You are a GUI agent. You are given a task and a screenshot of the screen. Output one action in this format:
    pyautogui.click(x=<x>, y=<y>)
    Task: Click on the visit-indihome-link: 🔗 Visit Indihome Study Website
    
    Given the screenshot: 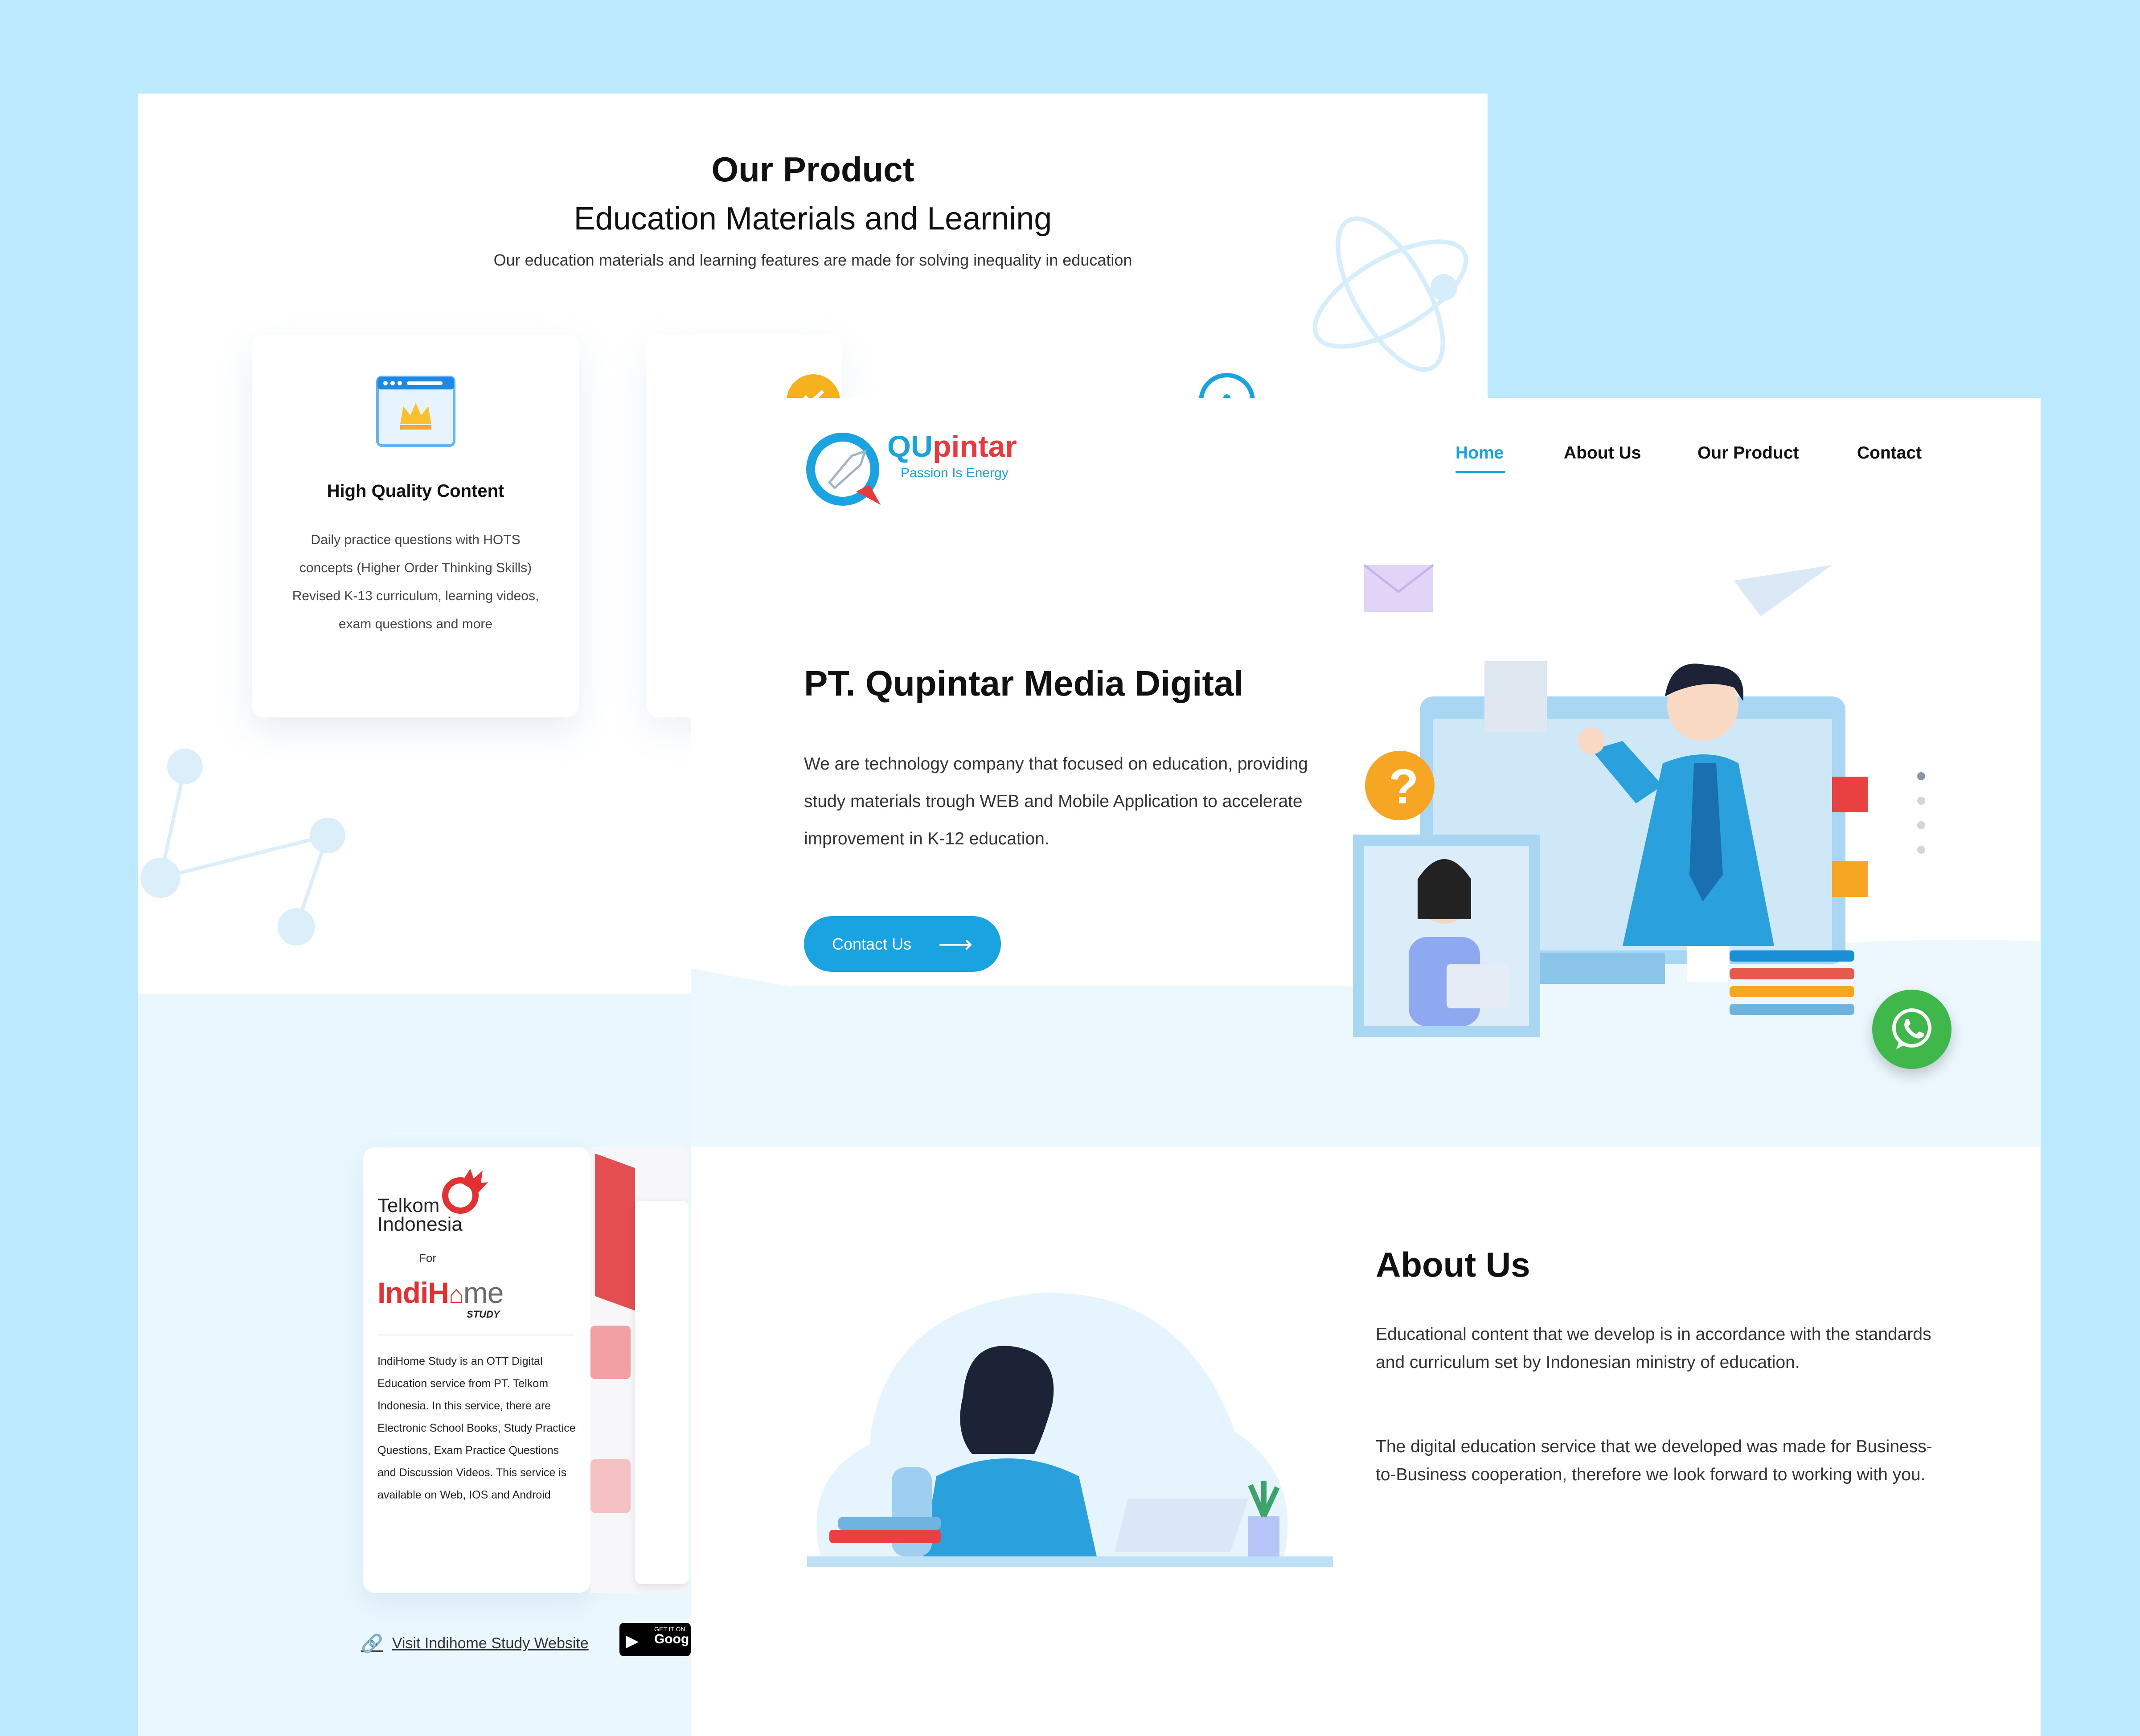 What is the action you would take?
    pyautogui.click(x=475, y=1644)
    